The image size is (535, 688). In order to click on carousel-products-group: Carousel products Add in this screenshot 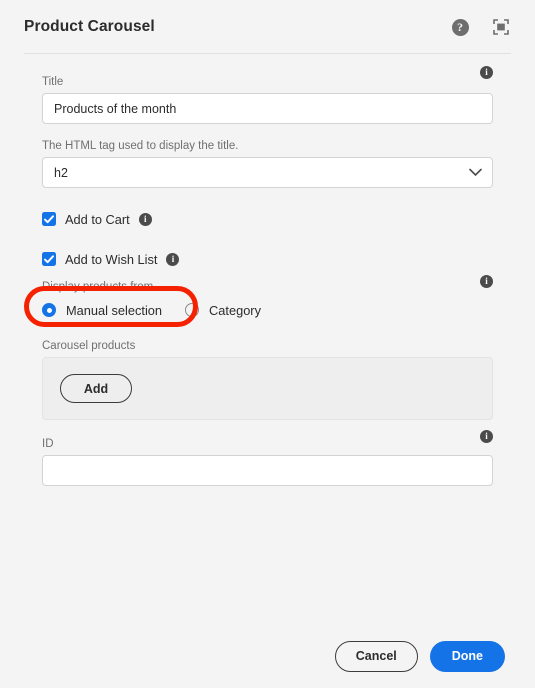, I will do `click(267, 380)`.